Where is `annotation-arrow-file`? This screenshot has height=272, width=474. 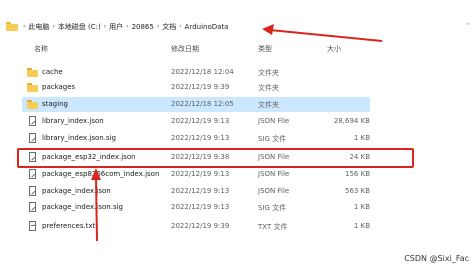
annotation-arrow-file is located at coordinates (96, 208).